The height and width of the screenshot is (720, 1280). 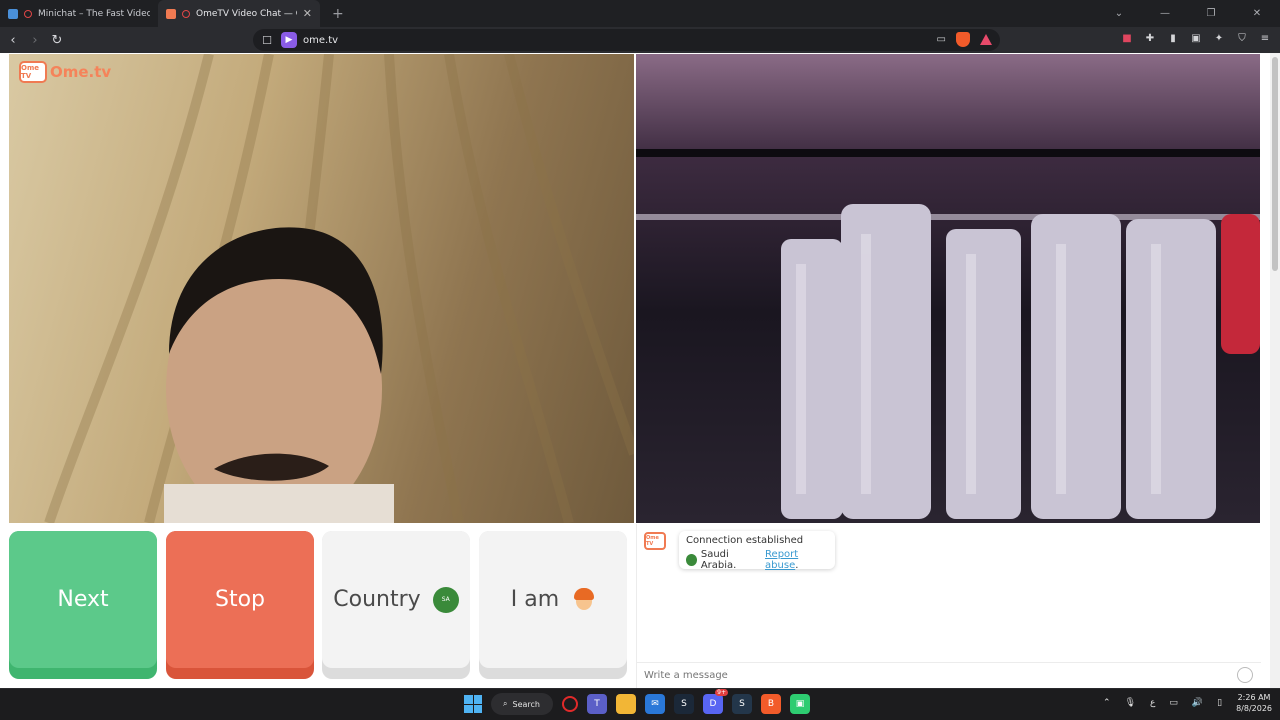 What do you see at coordinates (1127, 39) in the screenshot?
I see `extension-icon: ■` at bounding box center [1127, 39].